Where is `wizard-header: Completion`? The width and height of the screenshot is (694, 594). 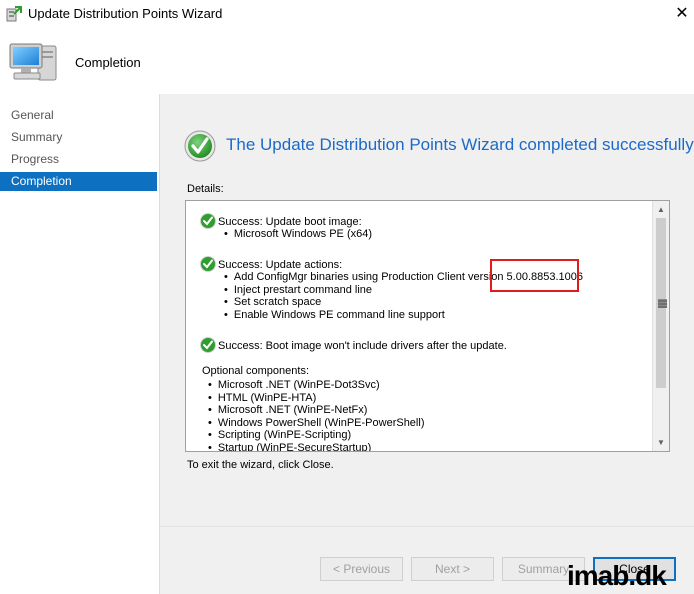 wizard-header: Completion is located at coordinates (347, 61).